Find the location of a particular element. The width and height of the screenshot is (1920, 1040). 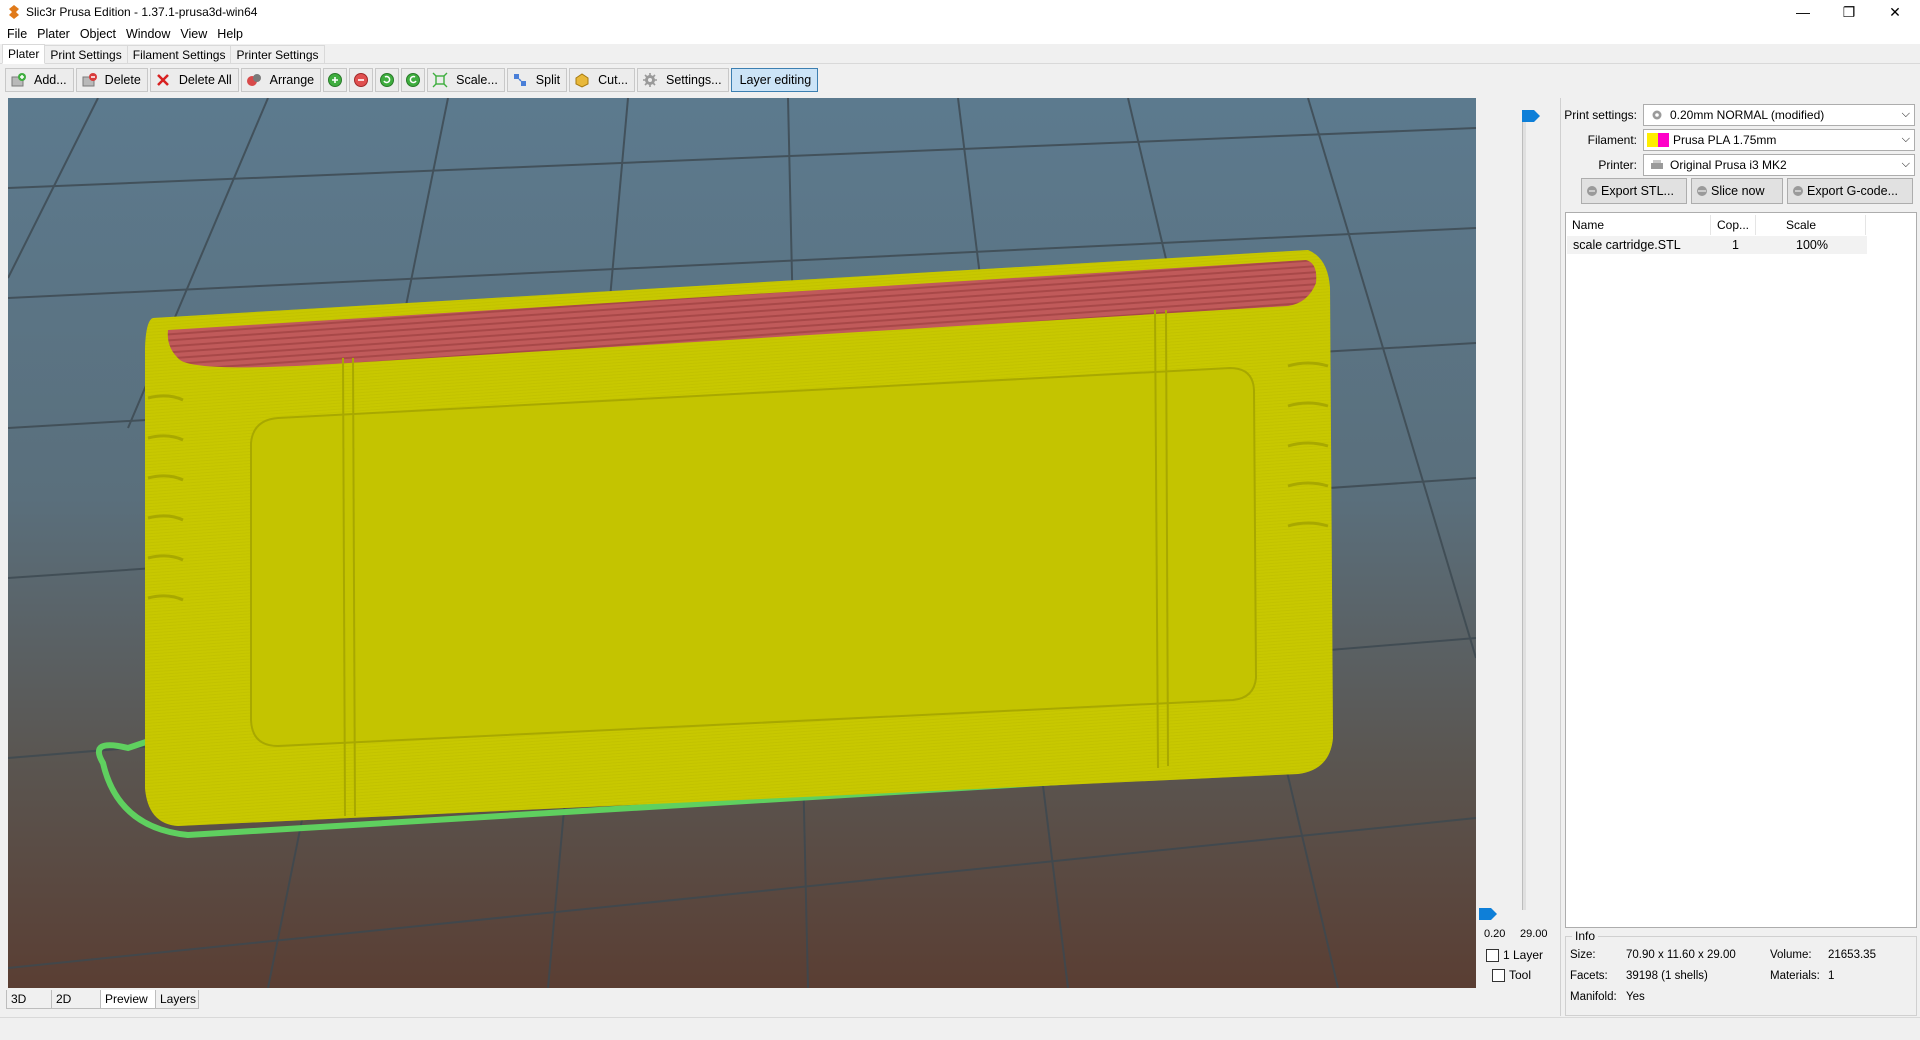

slice-now-button: Slice now is located at coordinates (1737, 191).